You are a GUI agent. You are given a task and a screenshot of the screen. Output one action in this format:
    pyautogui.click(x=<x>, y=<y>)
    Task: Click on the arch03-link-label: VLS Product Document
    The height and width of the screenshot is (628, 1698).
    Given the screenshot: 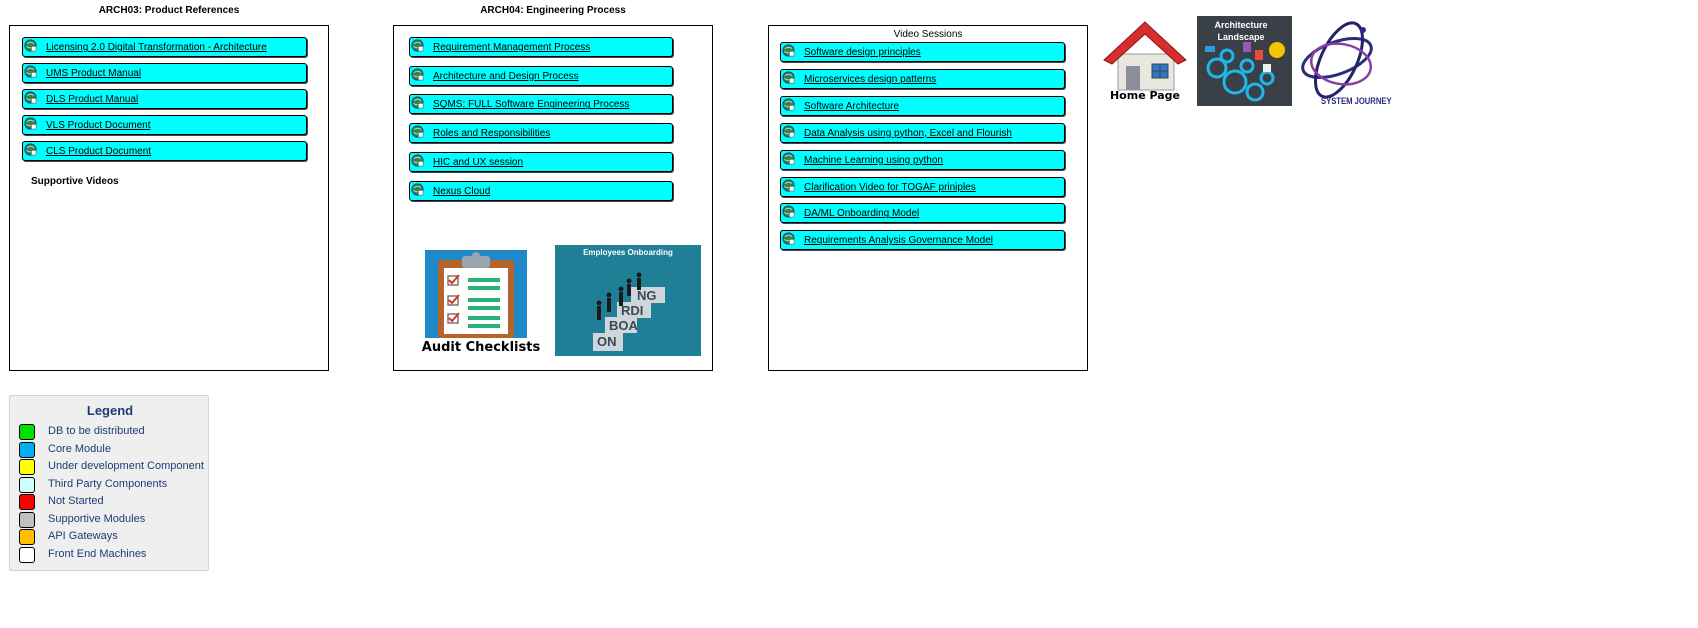 What is the action you would take?
    pyautogui.click(x=98, y=125)
    